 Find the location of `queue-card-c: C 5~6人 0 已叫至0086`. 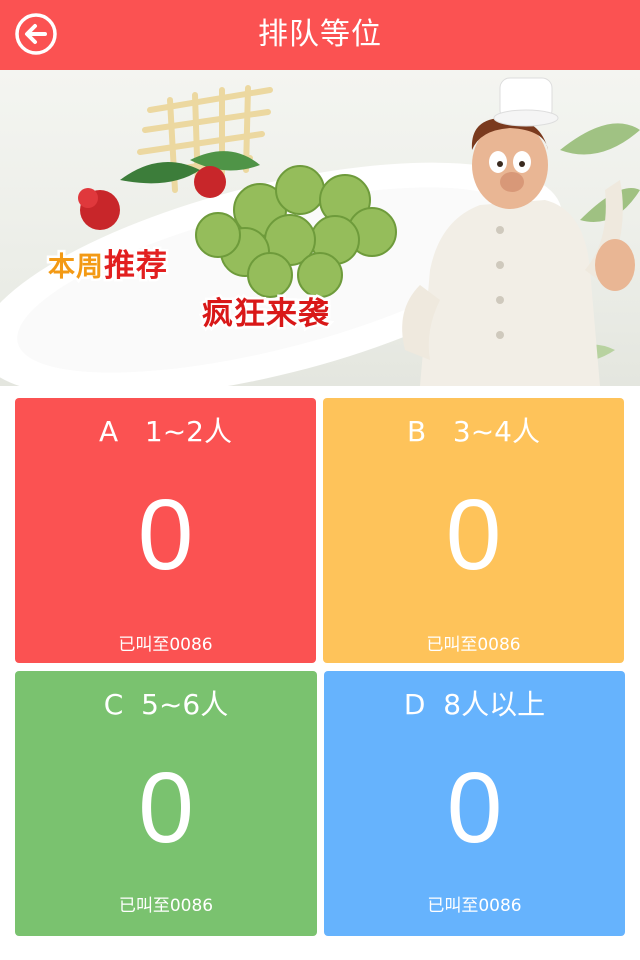

queue-card-c: C 5~6人 0 已叫至0086 is located at coordinates (166, 803).